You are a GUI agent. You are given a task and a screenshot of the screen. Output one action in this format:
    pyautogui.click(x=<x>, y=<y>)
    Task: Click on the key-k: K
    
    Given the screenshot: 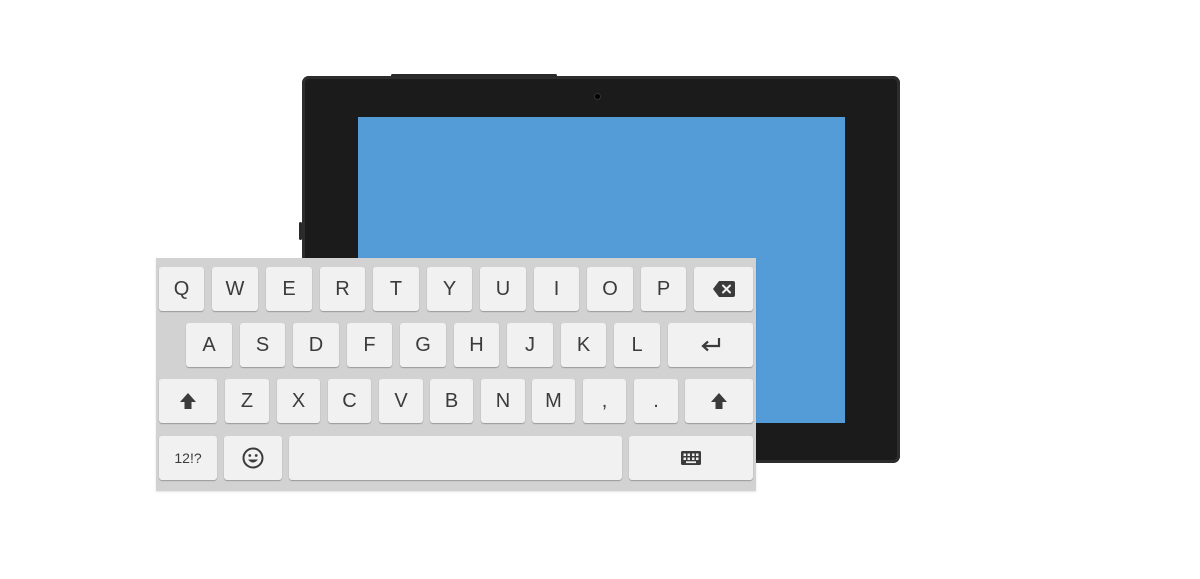 What is the action you would take?
    pyautogui.click(x=583, y=345)
    